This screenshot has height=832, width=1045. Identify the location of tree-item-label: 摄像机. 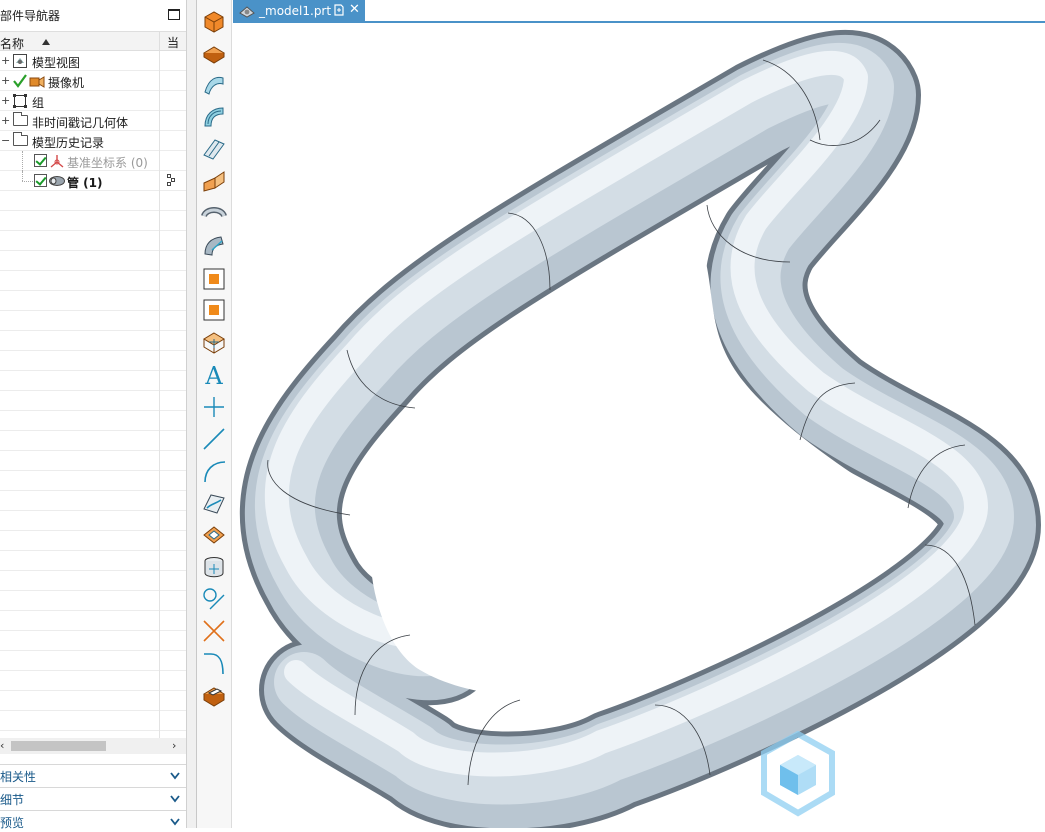
(66, 83).